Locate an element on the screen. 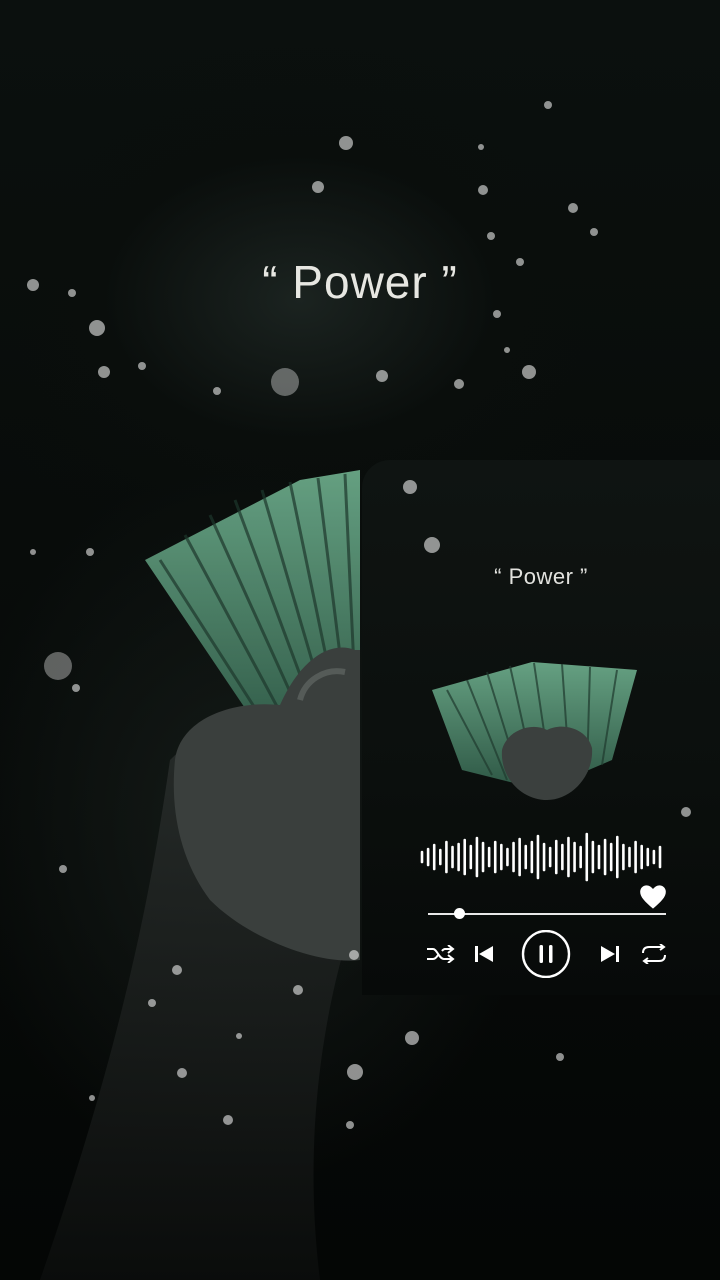 This screenshot has width=720, height=1280. shuffle-icon is located at coordinates (441, 954).